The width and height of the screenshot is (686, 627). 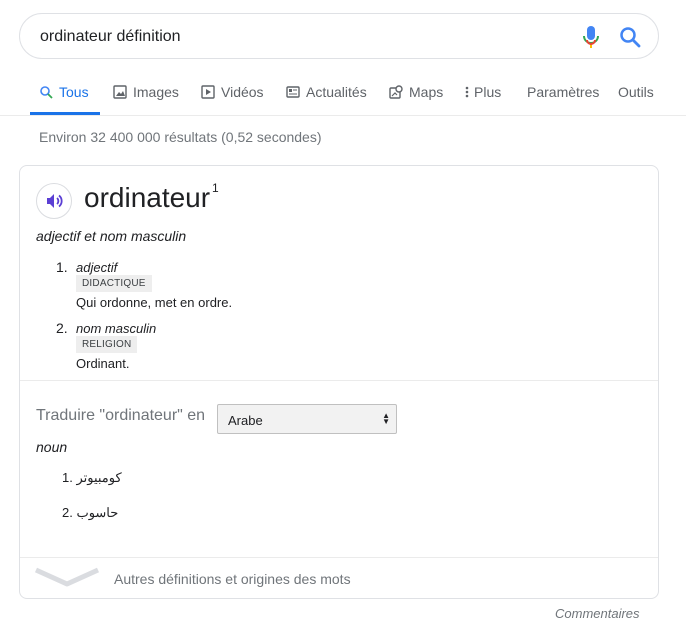 I want to click on dictionary-word: ordinateur, so click(x=147, y=197).